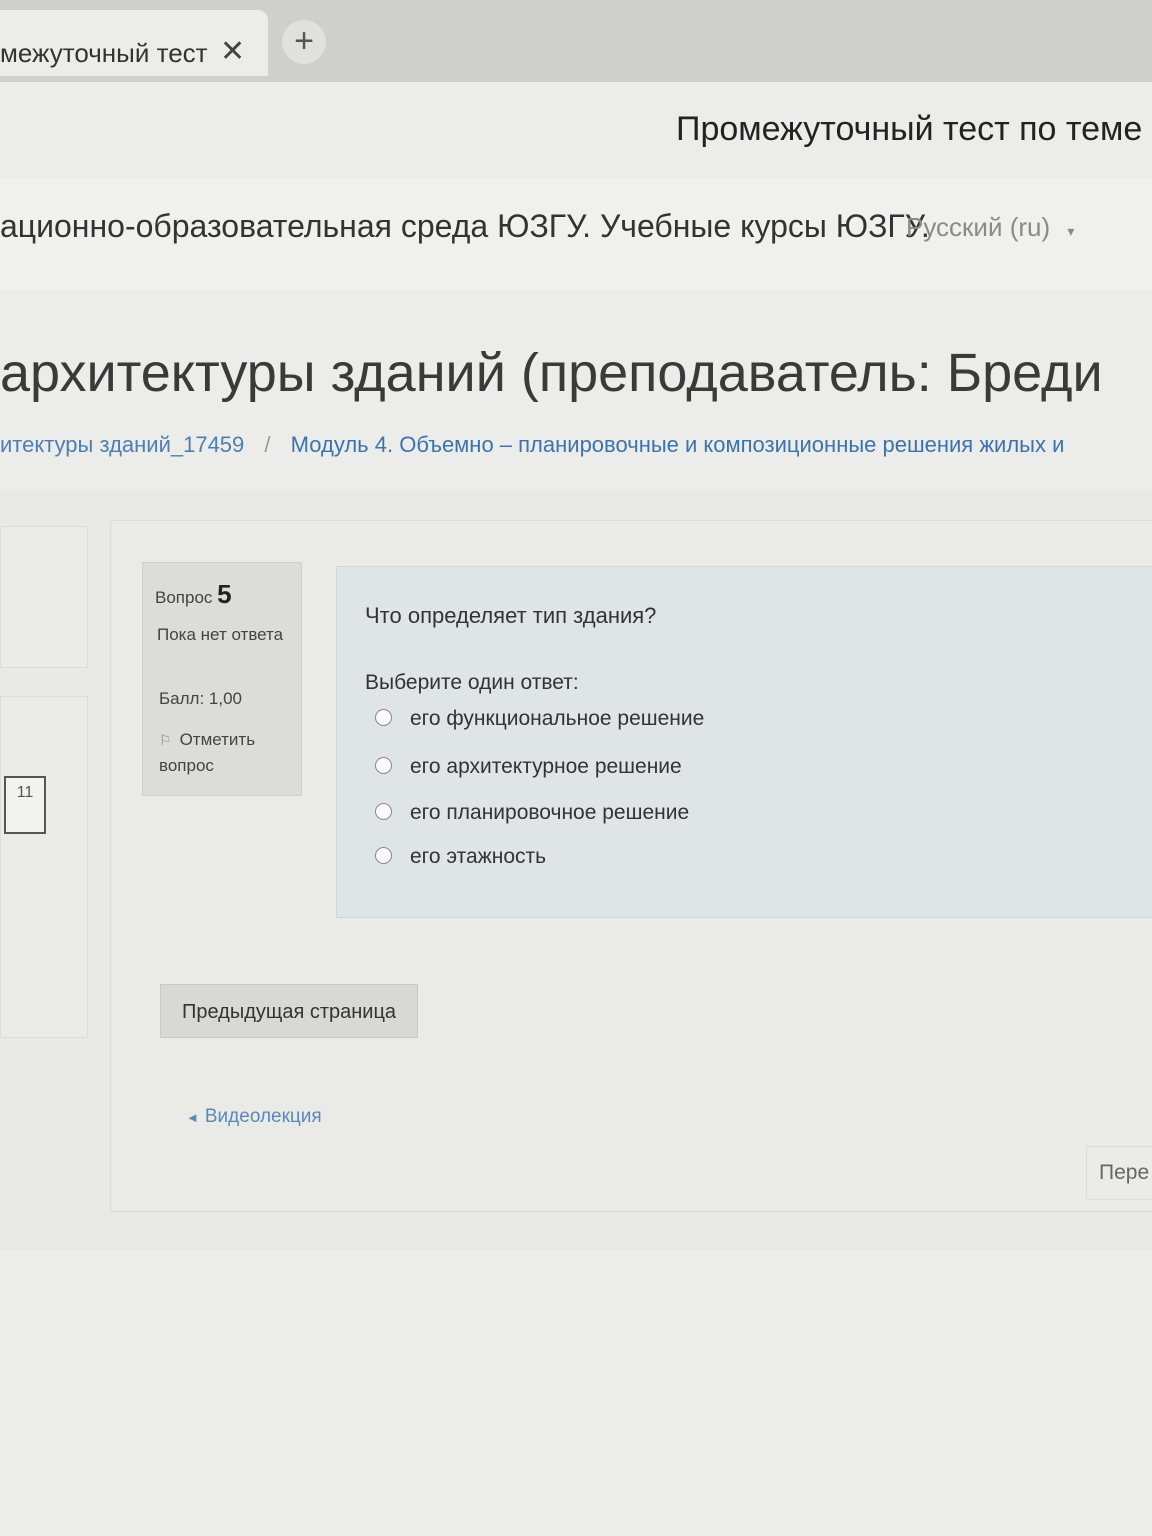 This screenshot has height=1536, width=1152. What do you see at coordinates (511, 615) in the screenshot?
I see `question-text: Что определяет тип здания?` at bounding box center [511, 615].